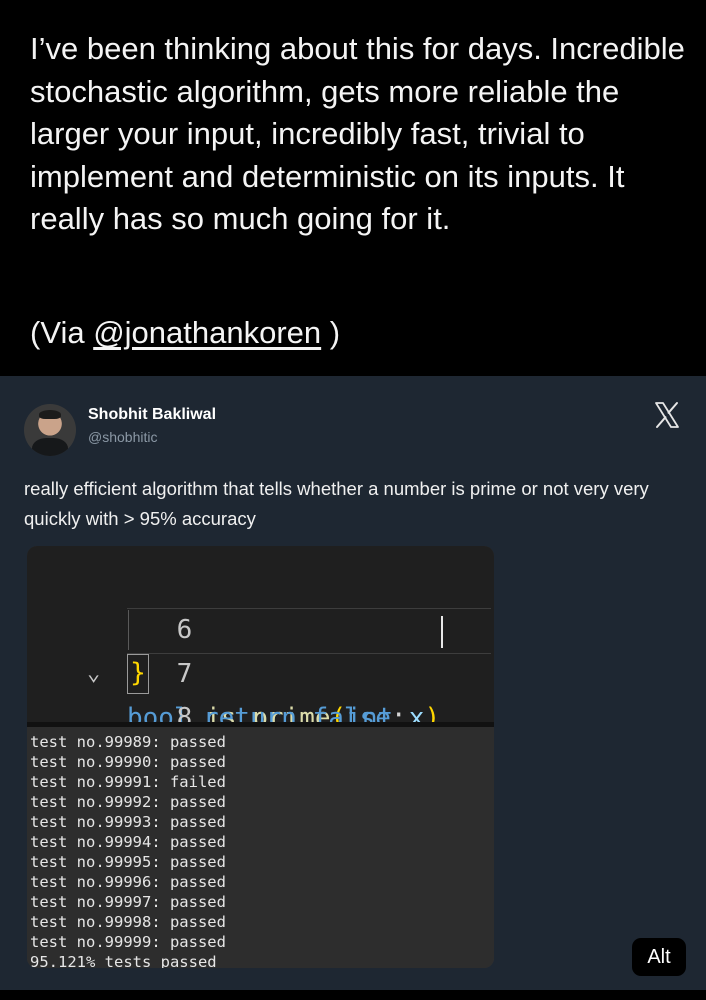  Describe the element at coordinates (62, 332) in the screenshot. I see `via-prefix: (Via` at that location.